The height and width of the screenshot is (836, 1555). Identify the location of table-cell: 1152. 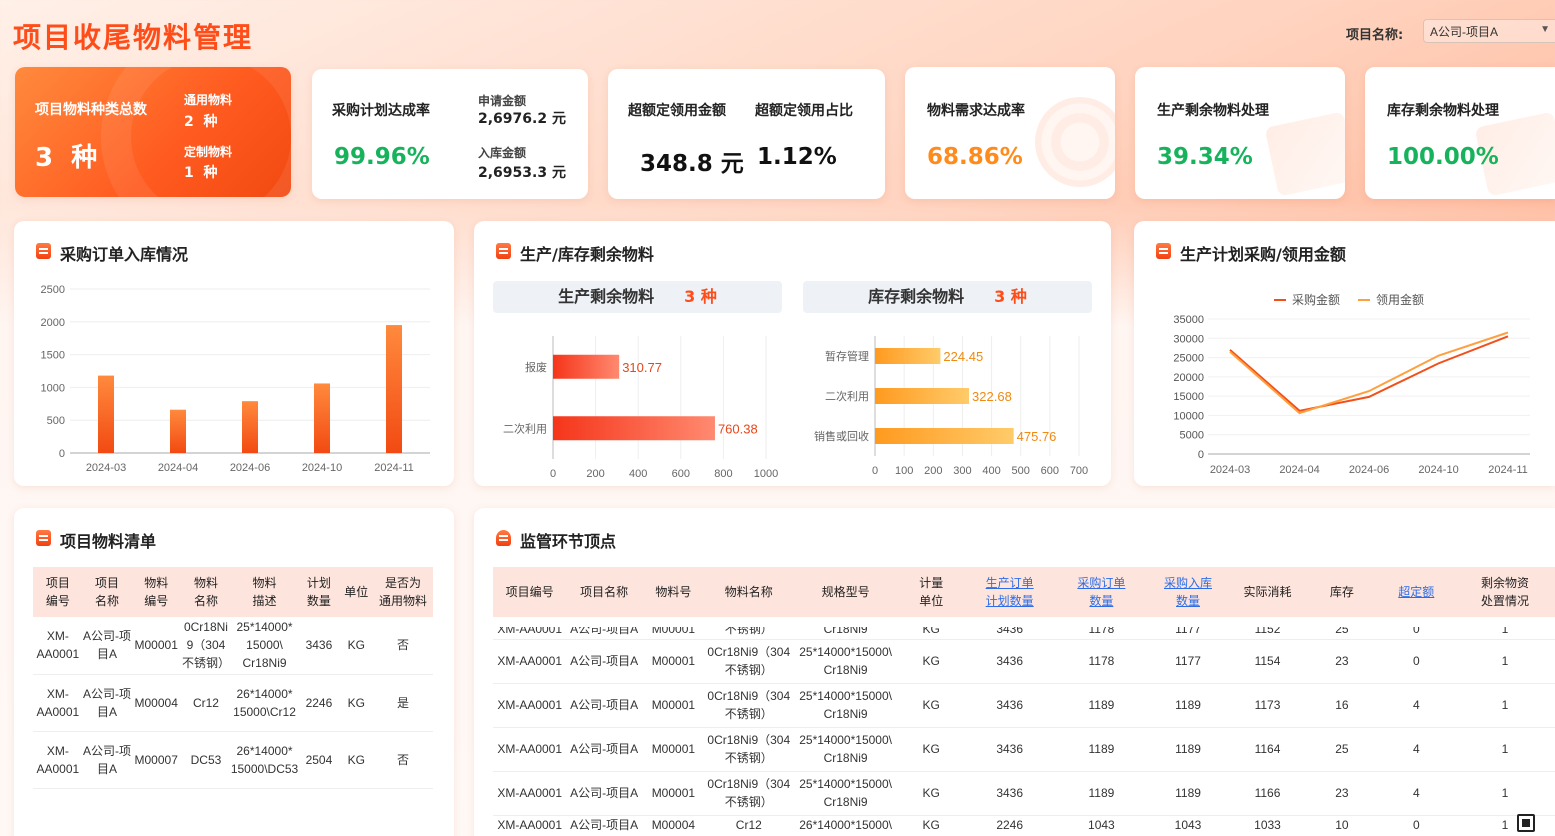
(1267, 628).